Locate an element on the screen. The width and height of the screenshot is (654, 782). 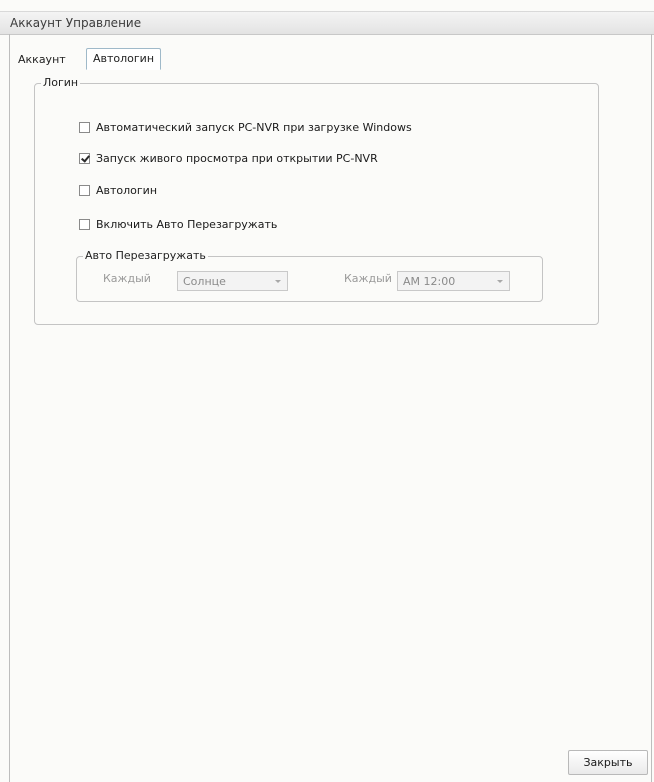
reboot-time-select: AM 12:00 is located at coordinates (453, 281).